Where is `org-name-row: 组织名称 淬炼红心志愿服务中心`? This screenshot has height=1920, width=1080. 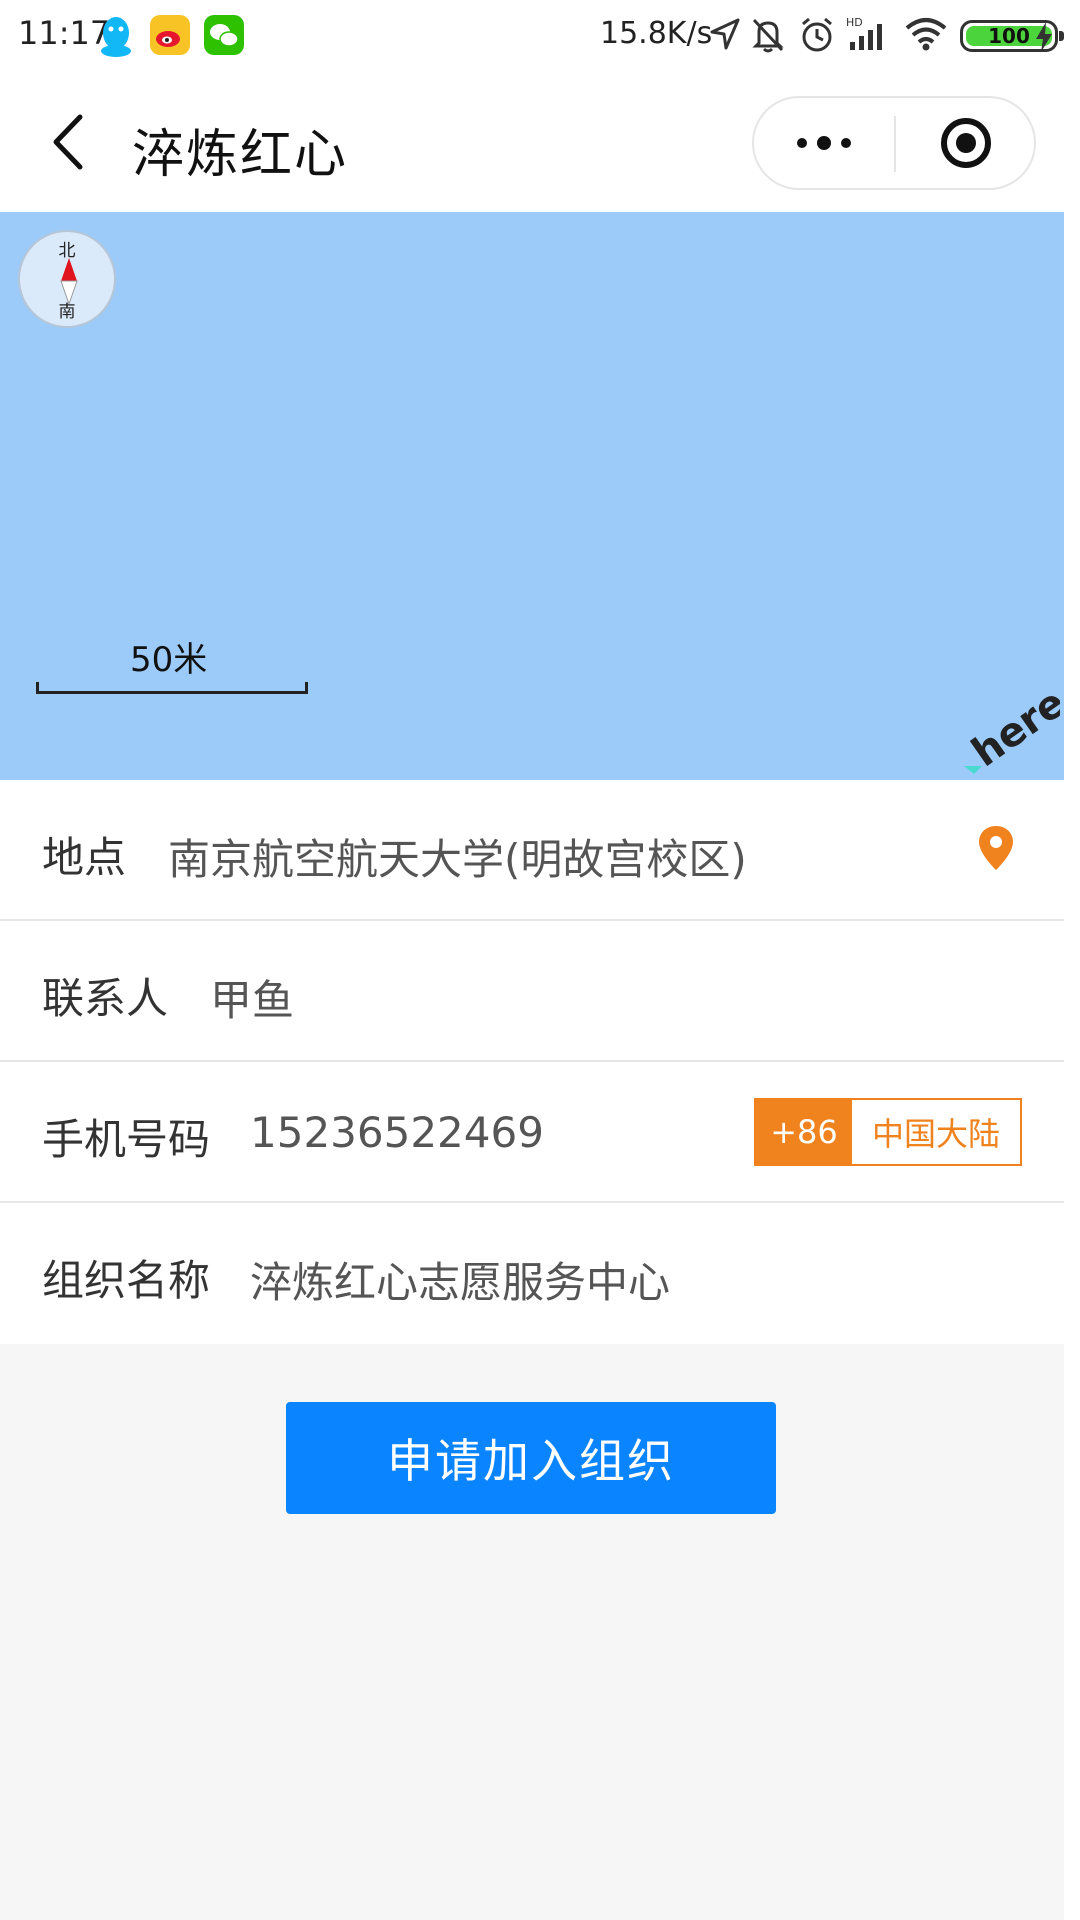 org-name-row: 组织名称 淬炼红心志愿服务中心 is located at coordinates (532, 1273).